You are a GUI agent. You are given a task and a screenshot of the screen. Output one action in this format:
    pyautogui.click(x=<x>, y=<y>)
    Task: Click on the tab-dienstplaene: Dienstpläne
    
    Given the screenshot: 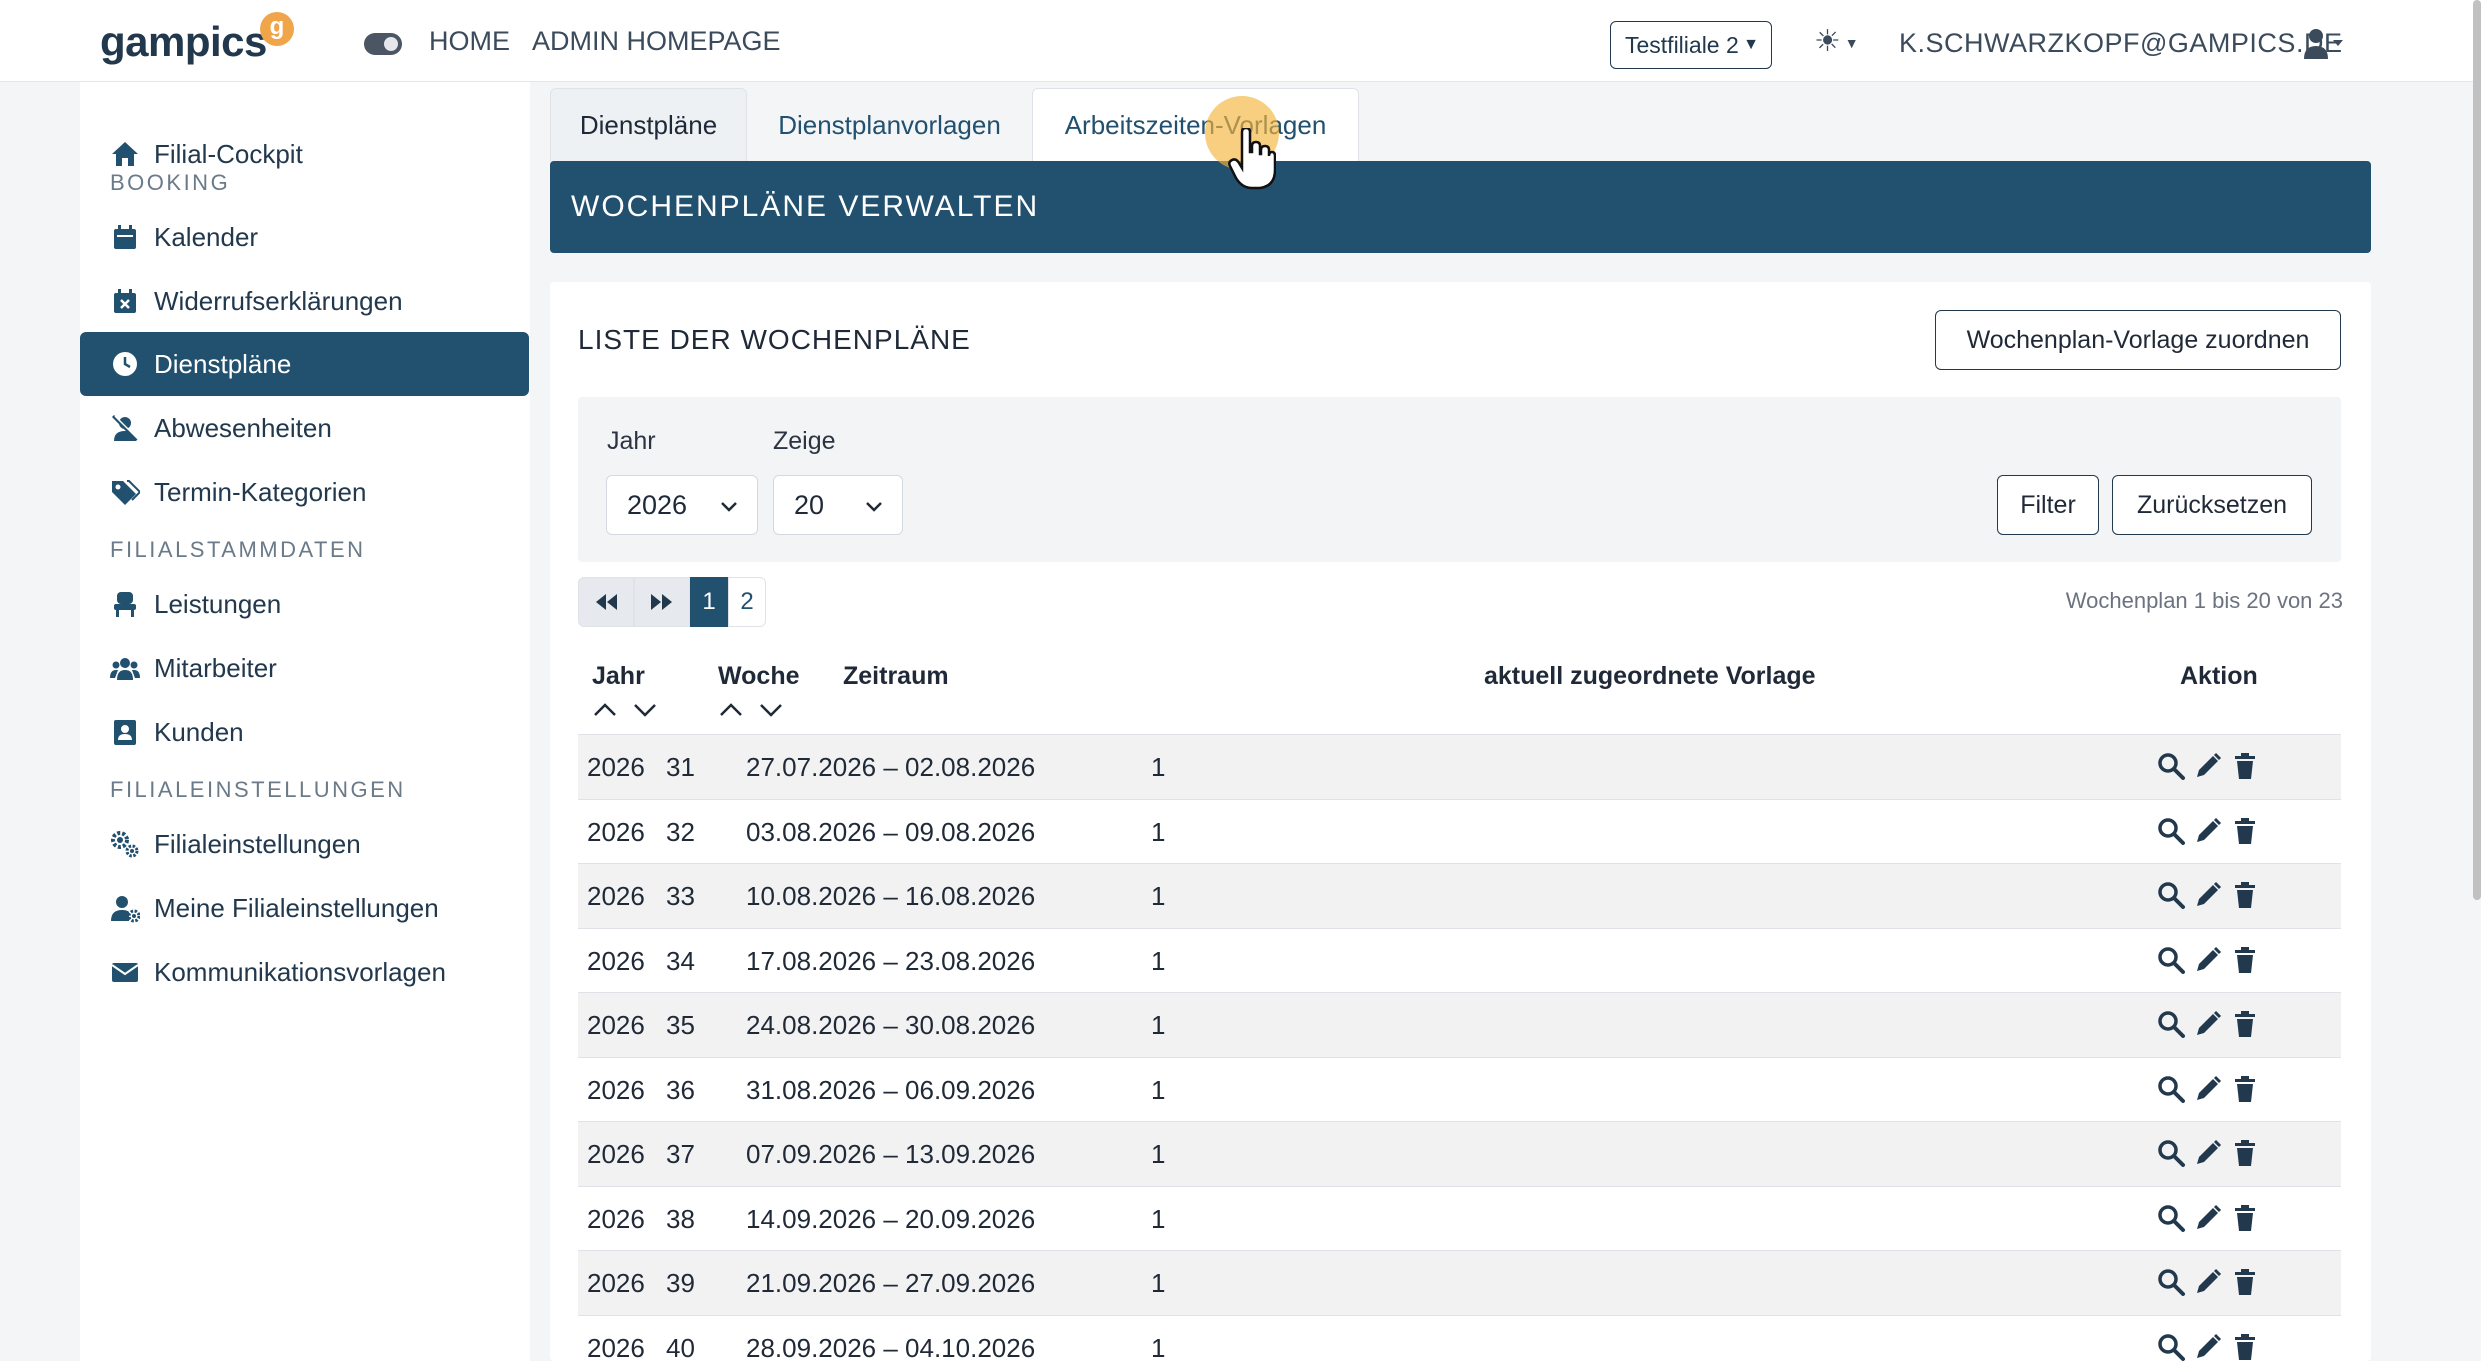 What is the action you would take?
    pyautogui.click(x=648, y=125)
    